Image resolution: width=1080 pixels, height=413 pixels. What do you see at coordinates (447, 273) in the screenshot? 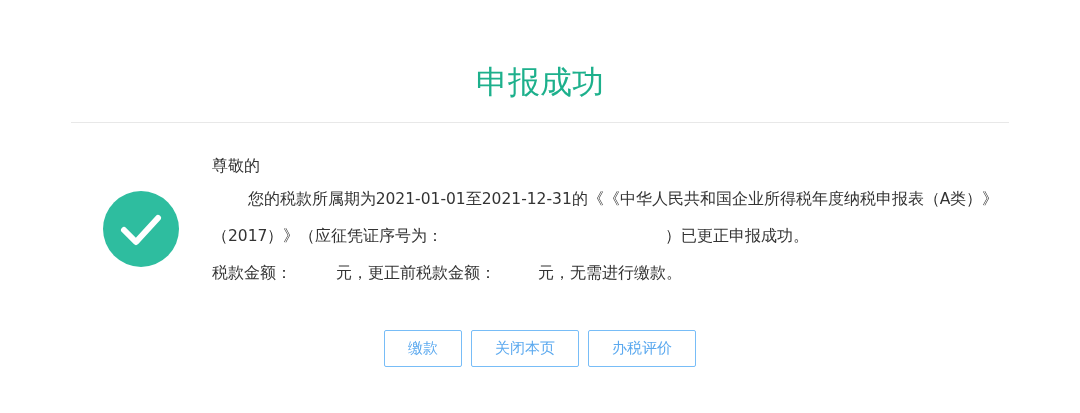
I see `amount-text: 税款金额： 元，更正前税款金额： 元，无需进行缴款。` at bounding box center [447, 273].